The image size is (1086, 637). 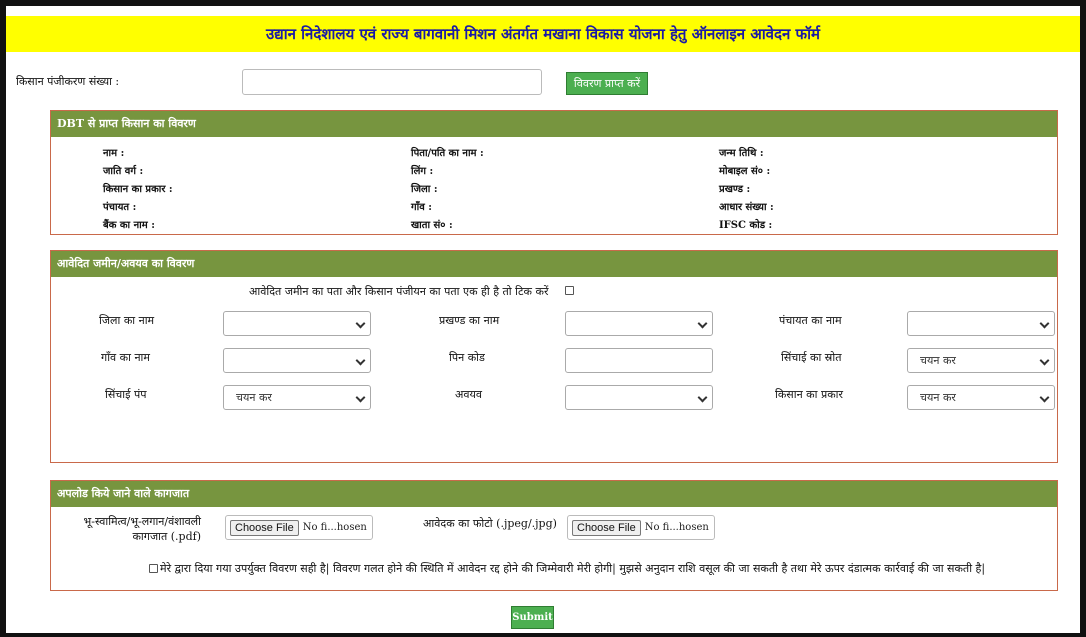 I want to click on block-select, so click(x=639, y=323).